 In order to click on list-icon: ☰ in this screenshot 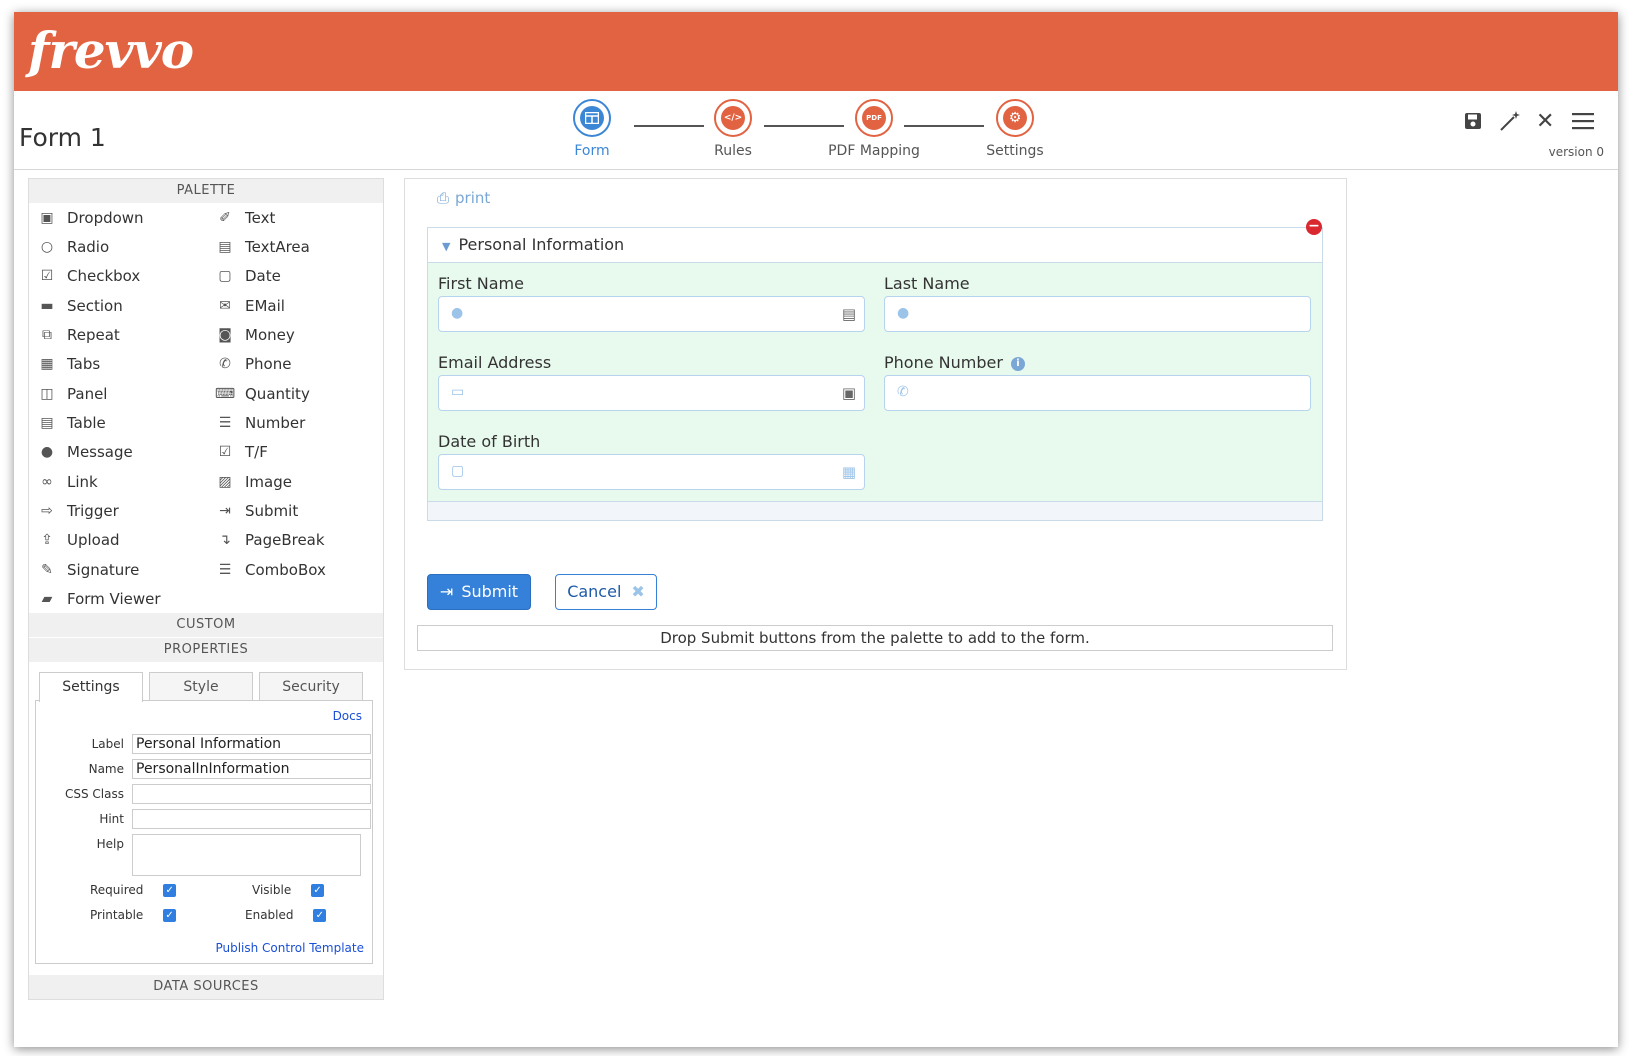, I will do `click(225, 569)`.